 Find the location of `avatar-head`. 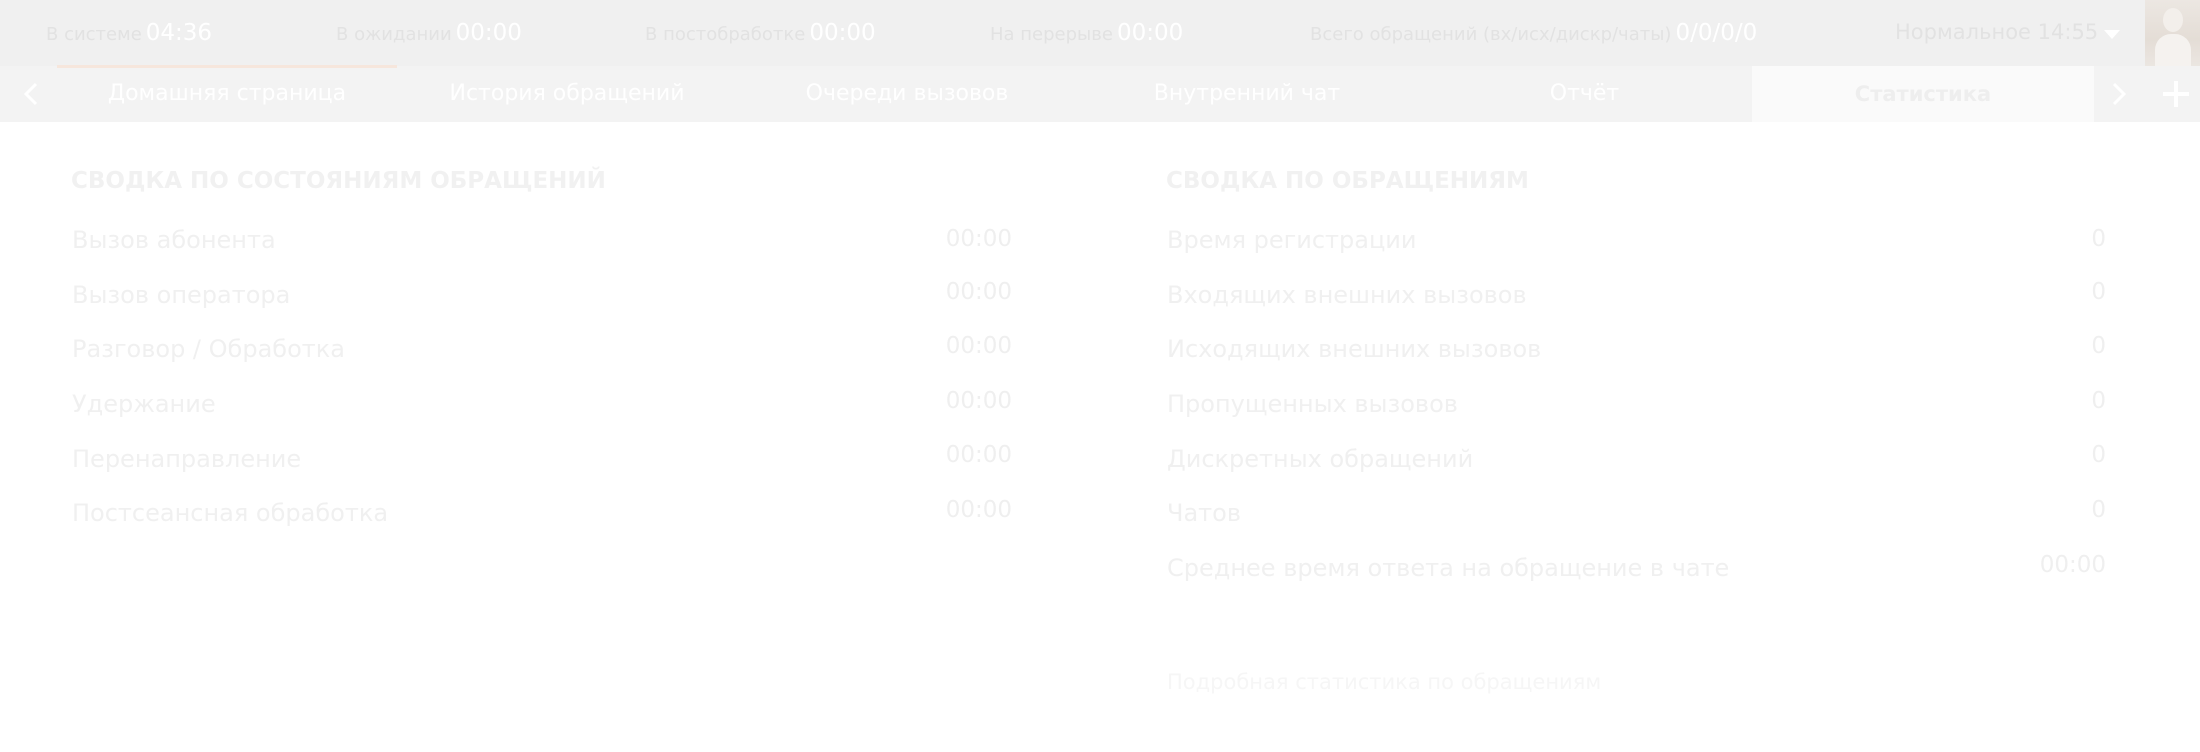

avatar-head is located at coordinates (2173, 20).